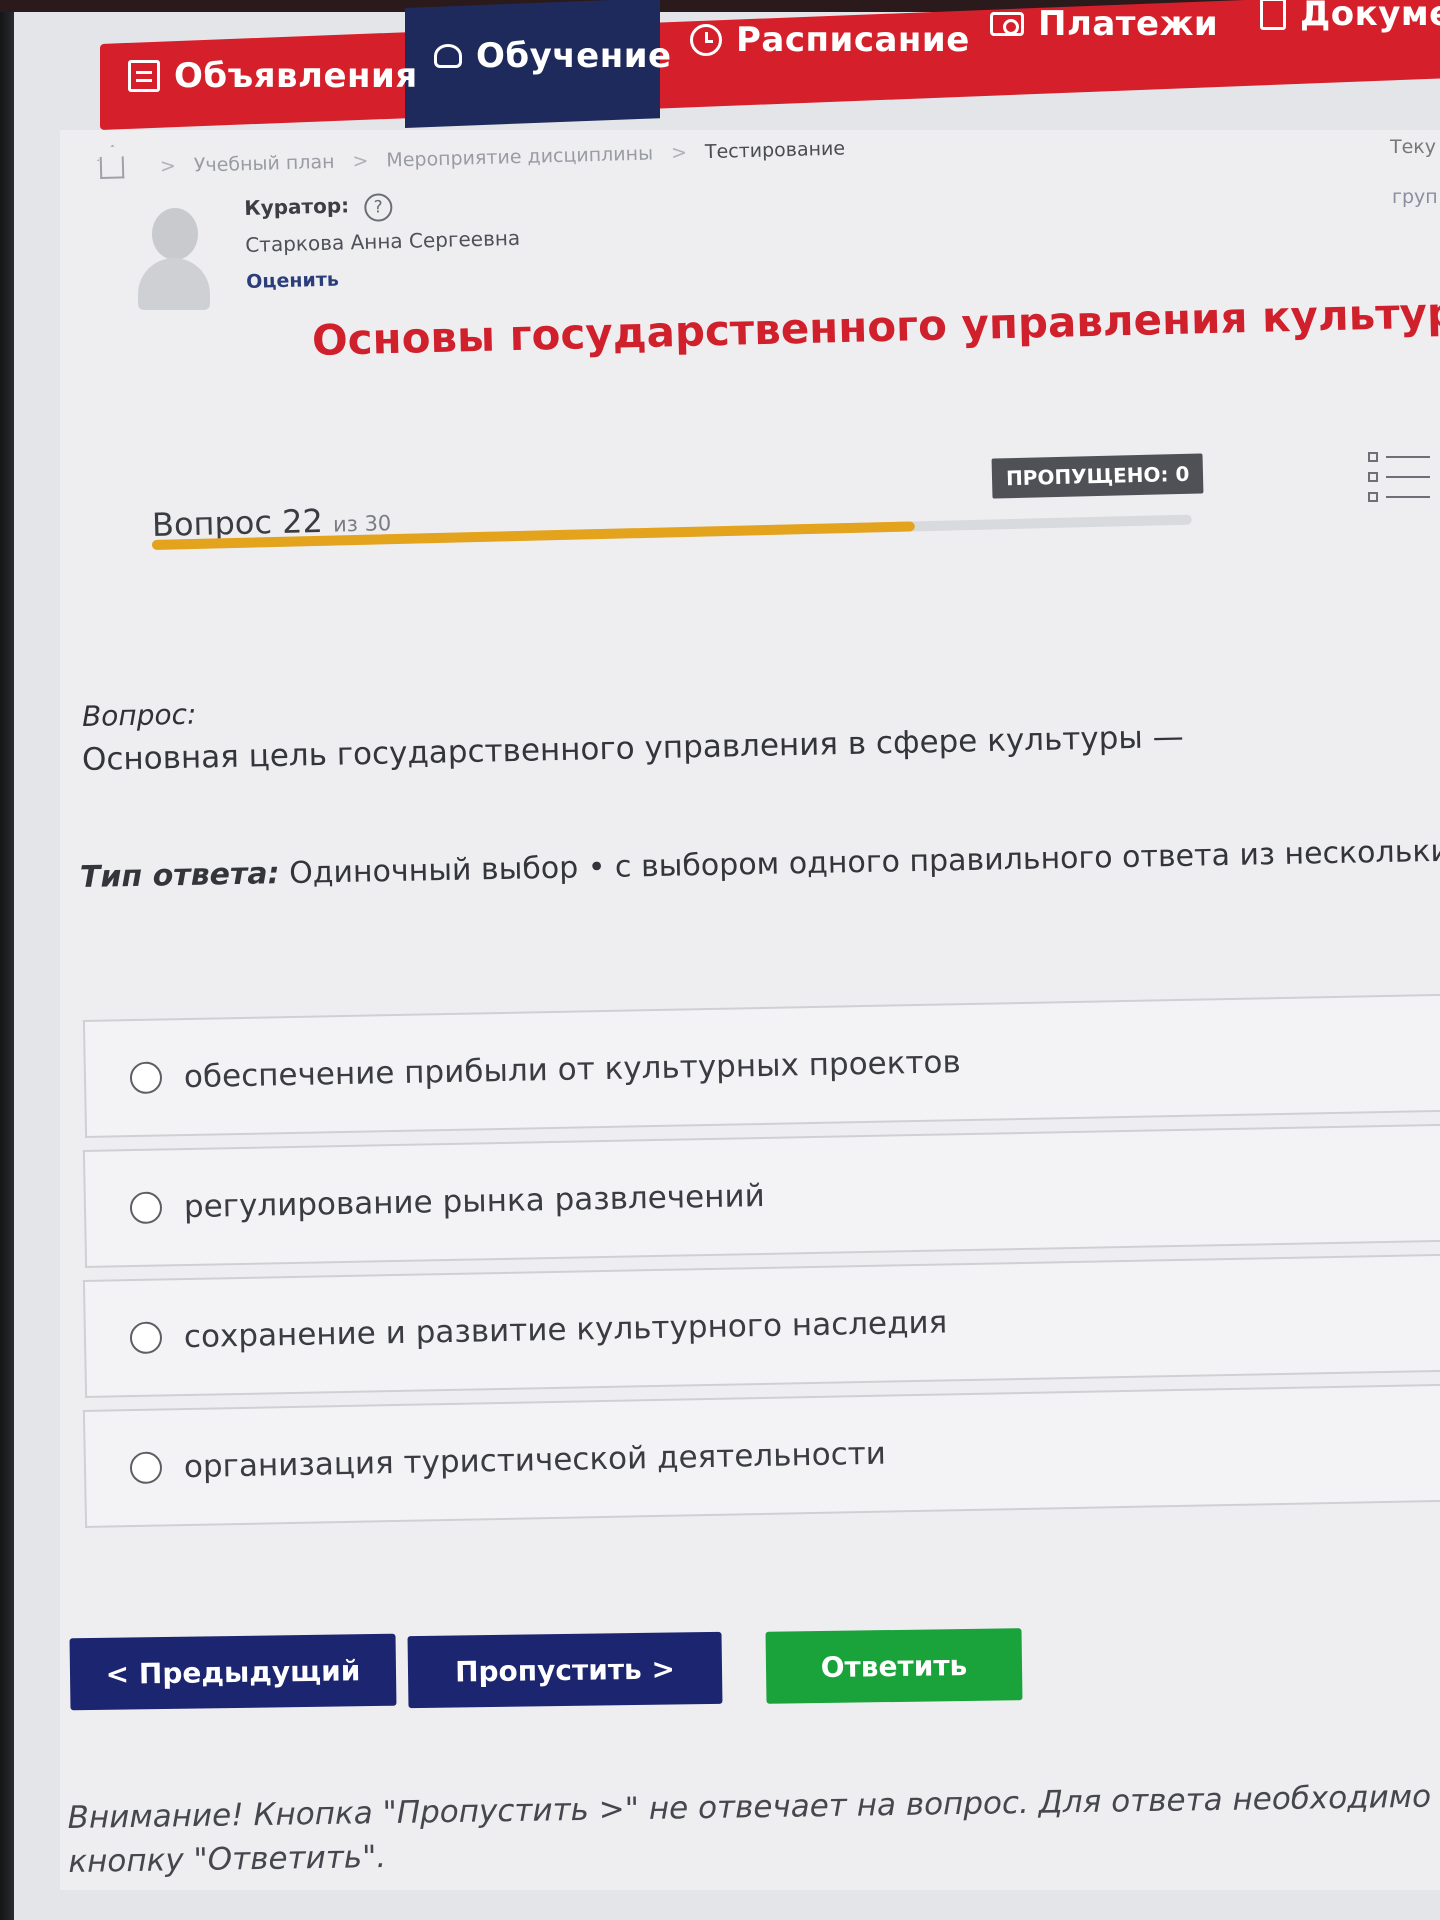 The height and width of the screenshot is (1920, 1440). I want to click on skip-button: Пропустить >, so click(565, 1670).